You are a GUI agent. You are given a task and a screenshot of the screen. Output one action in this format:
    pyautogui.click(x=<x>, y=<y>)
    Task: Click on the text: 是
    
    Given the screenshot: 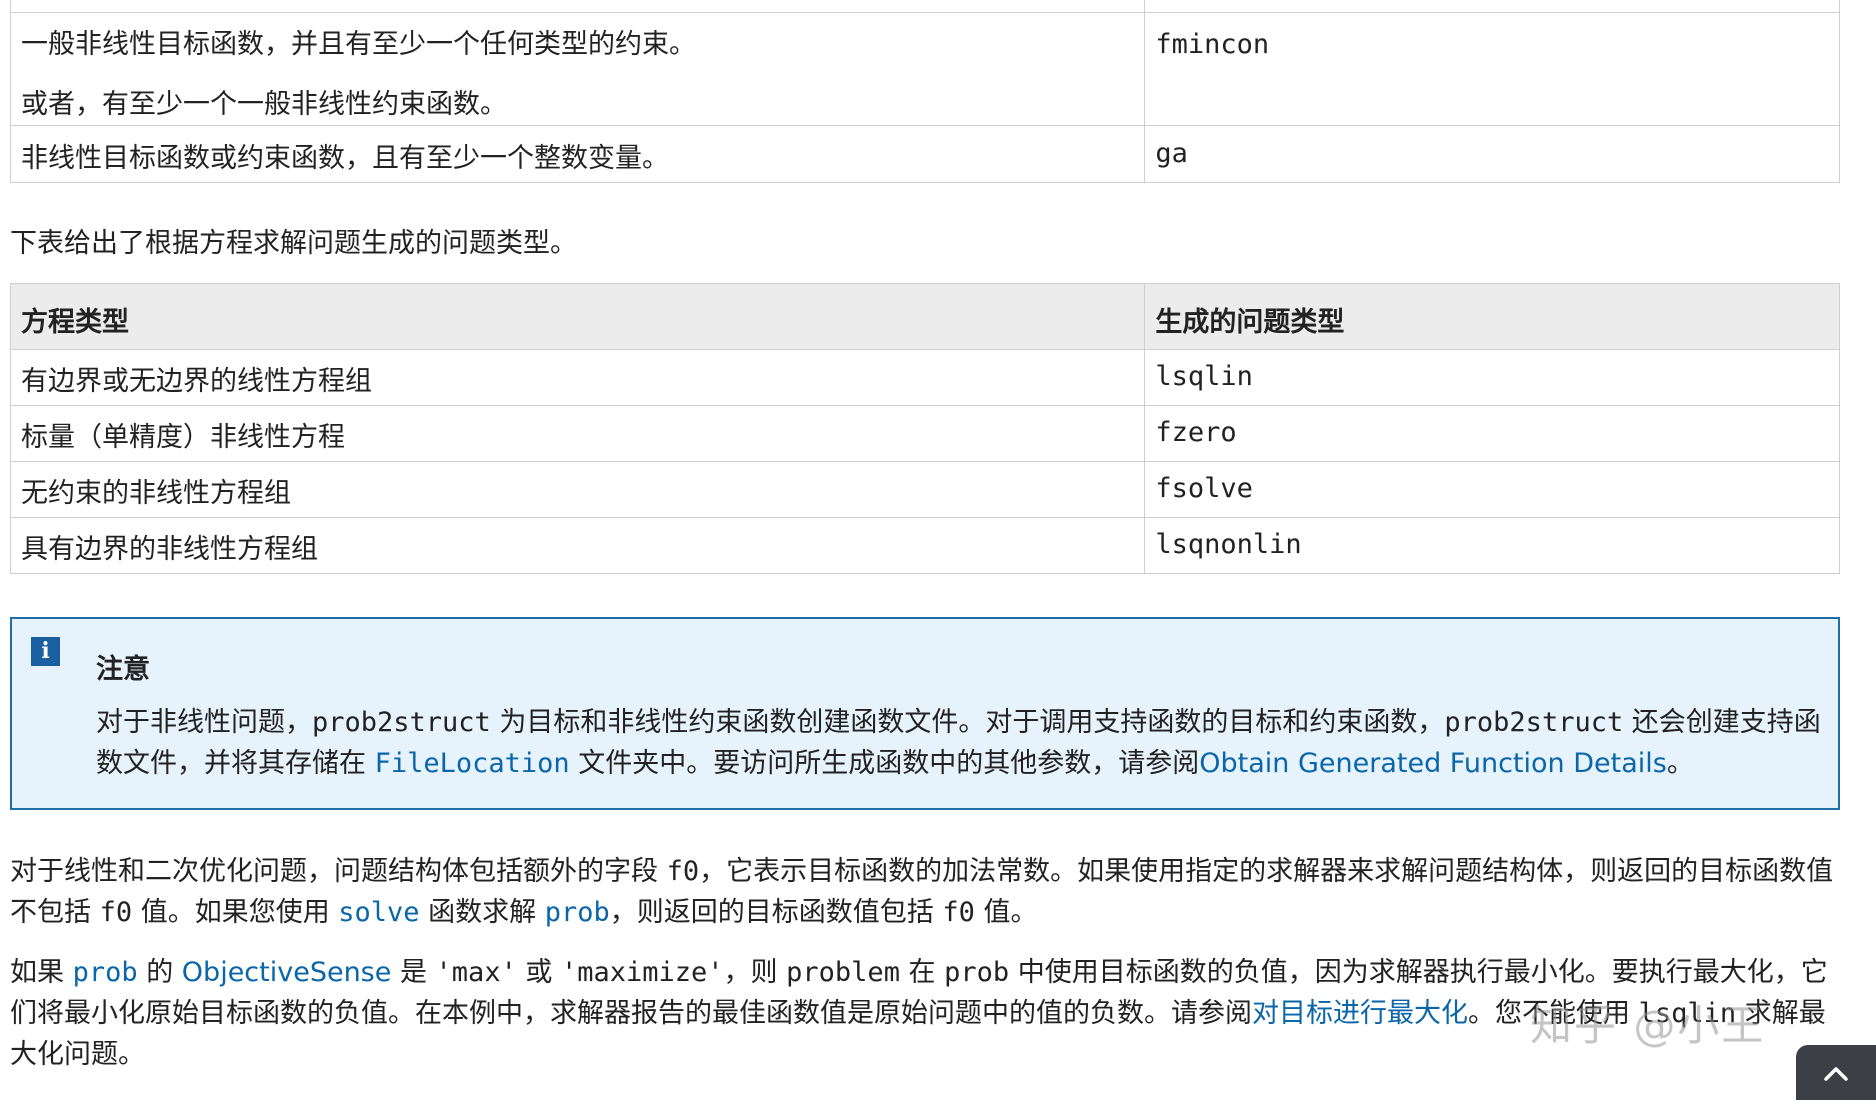 What is the action you would take?
    pyautogui.click(x=413, y=972)
    